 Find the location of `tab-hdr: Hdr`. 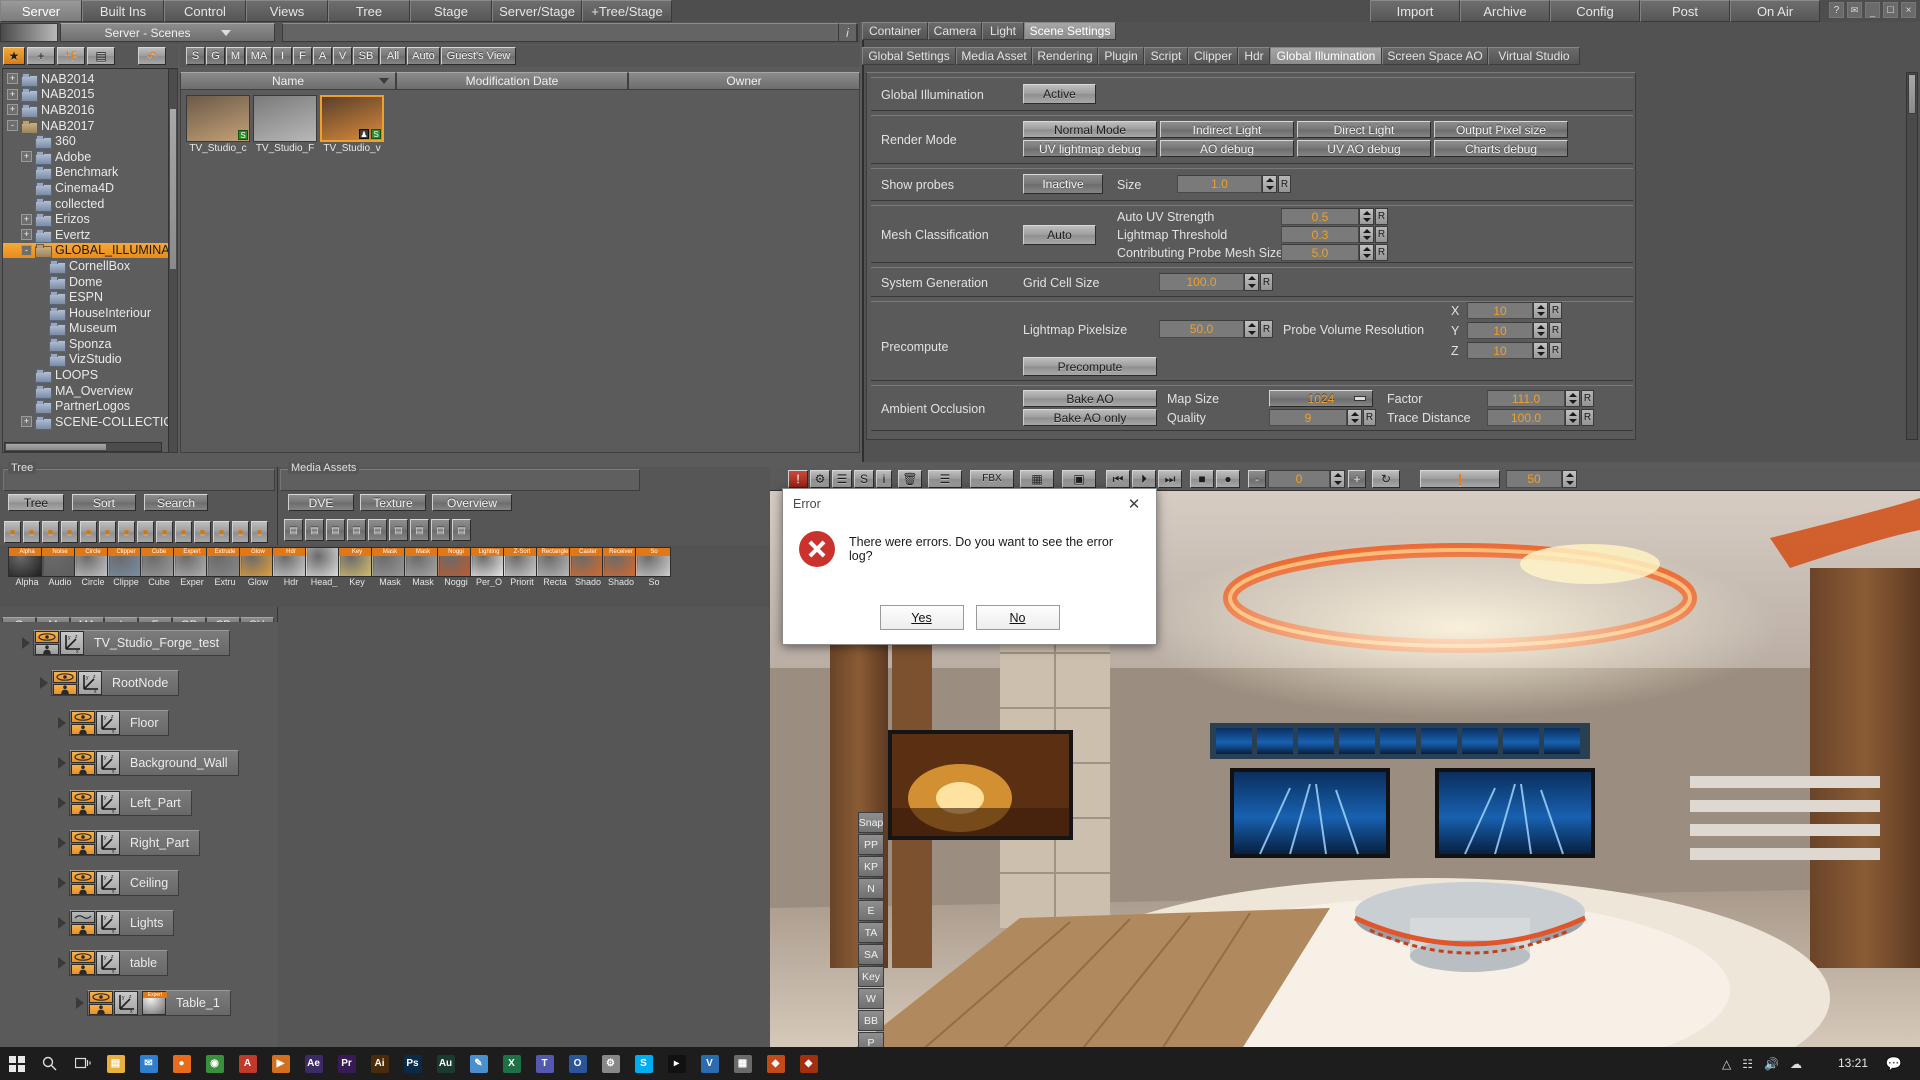

tab-hdr: Hdr is located at coordinates (1254, 56).